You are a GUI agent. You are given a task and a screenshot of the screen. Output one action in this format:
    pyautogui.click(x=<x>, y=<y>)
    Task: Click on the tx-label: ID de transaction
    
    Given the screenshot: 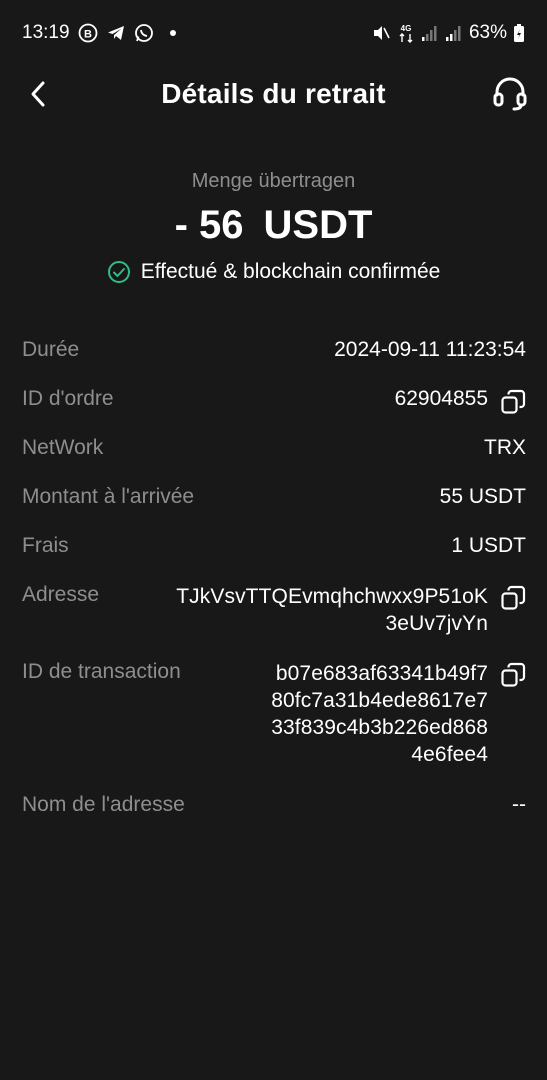 What is the action you would take?
    pyautogui.click(x=101, y=671)
    